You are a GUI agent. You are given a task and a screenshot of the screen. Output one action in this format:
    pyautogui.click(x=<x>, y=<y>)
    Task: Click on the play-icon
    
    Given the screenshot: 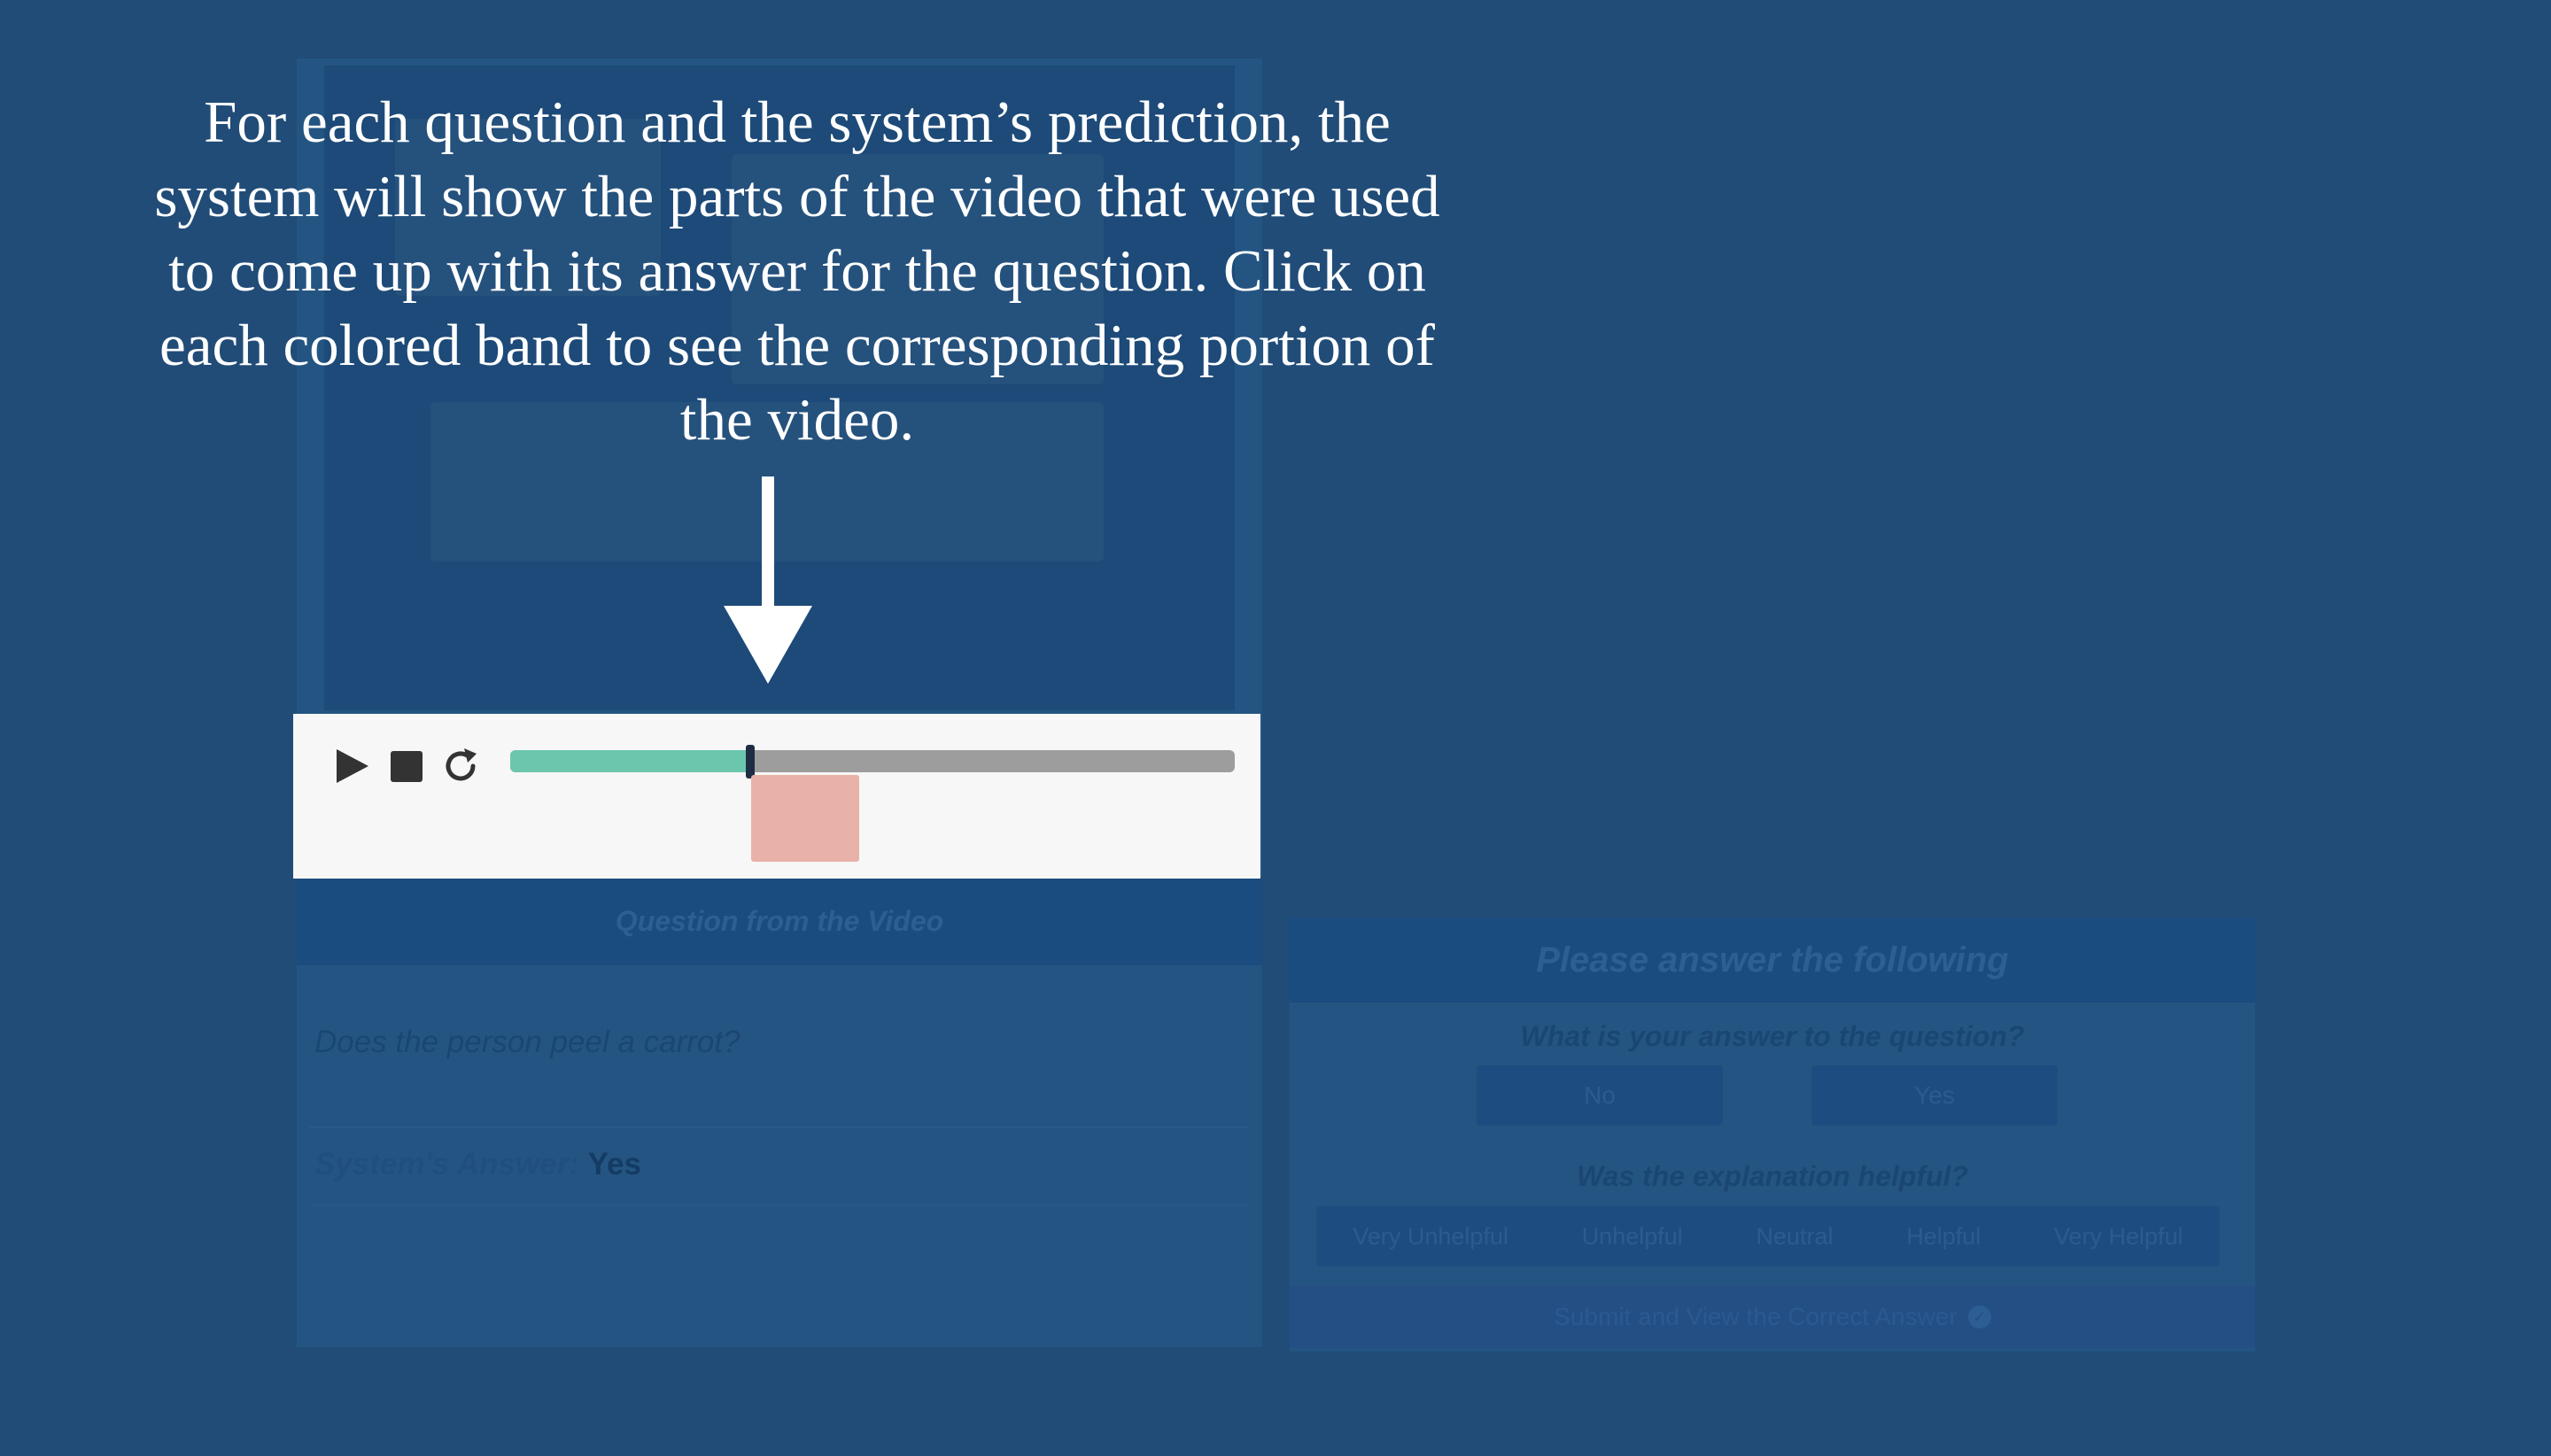 What is the action you would take?
    pyautogui.click(x=352, y=766)
    